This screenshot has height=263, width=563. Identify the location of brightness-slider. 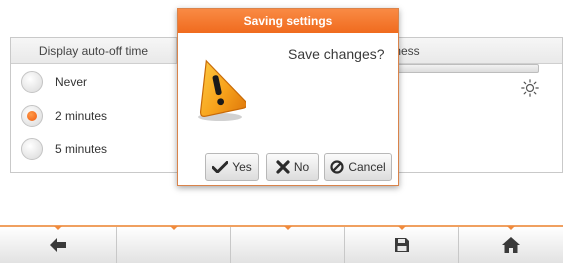
(465, 68).